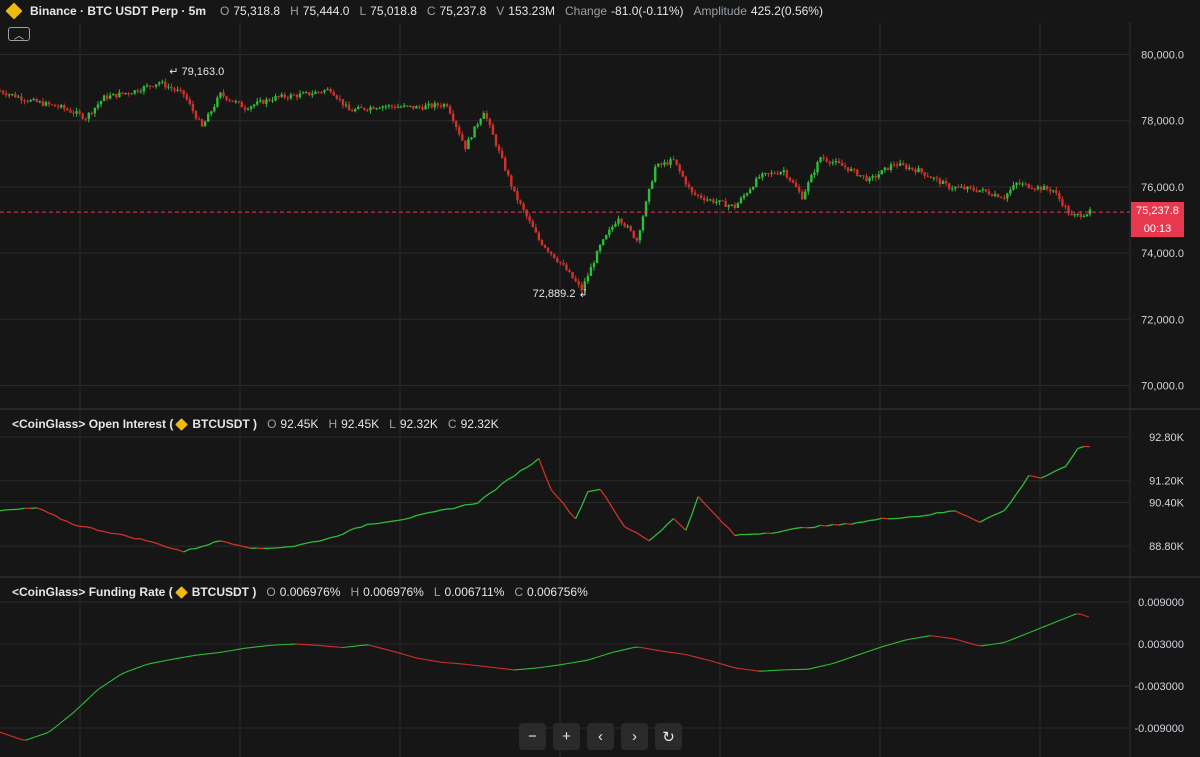 The width and height of the screenshot is (1200, 757). What do you see at coordinates (479, 424) in the screenshot?
I see `oi-close-value: 92.32K` at bounding box center [479, 424].